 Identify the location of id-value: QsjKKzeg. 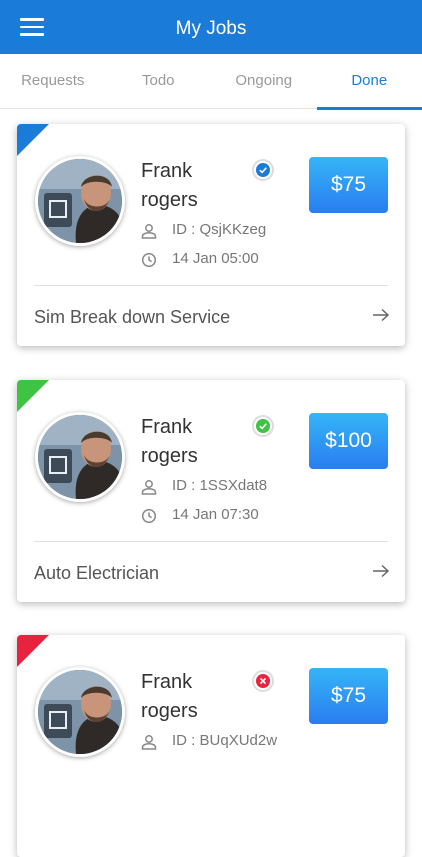
(233, 229).